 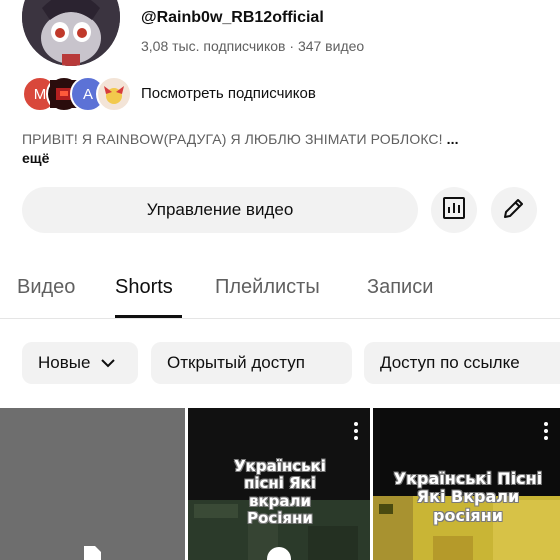 I want to click on tabs-divider, so click(x=280, y=318).